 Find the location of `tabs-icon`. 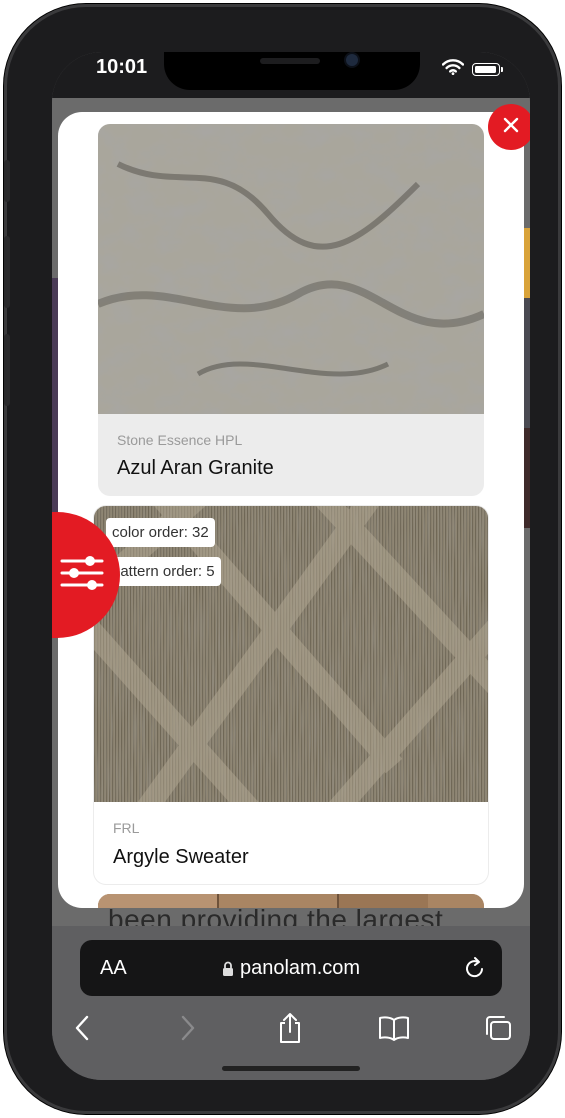

tabs-icon is located at coordinates (498, 1030).